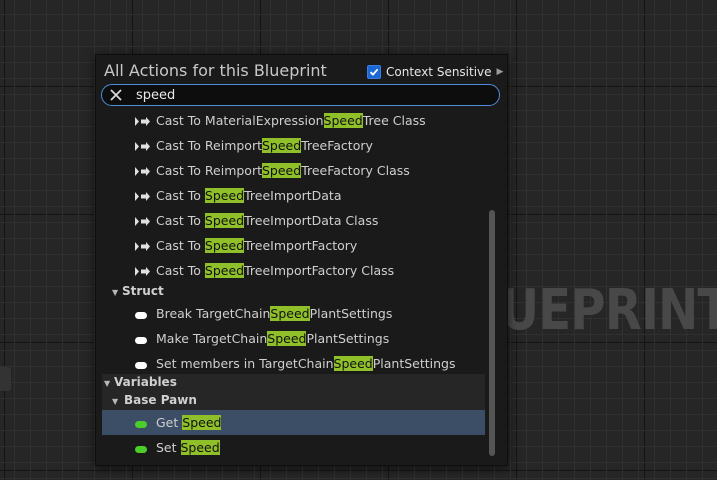 The width and height of the screenshot is (717, 480). I want to click on action-item-label: Get Speed, so click(189, 422).